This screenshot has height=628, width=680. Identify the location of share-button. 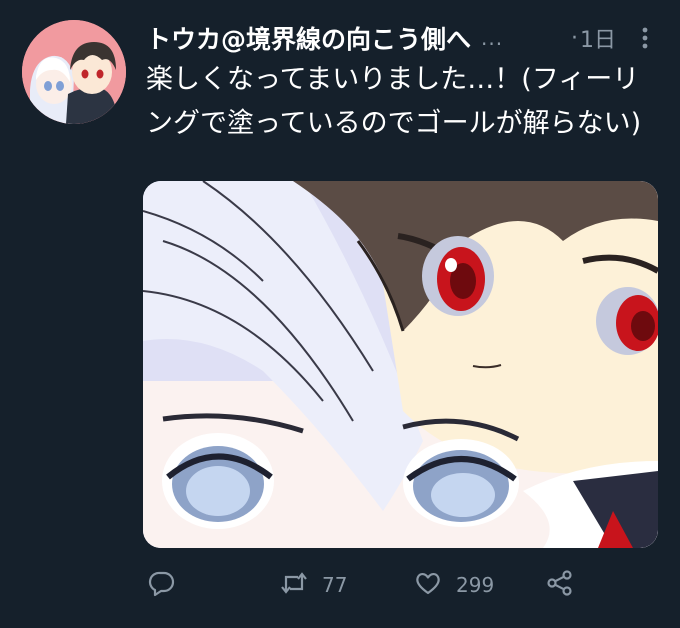
(560, 585).